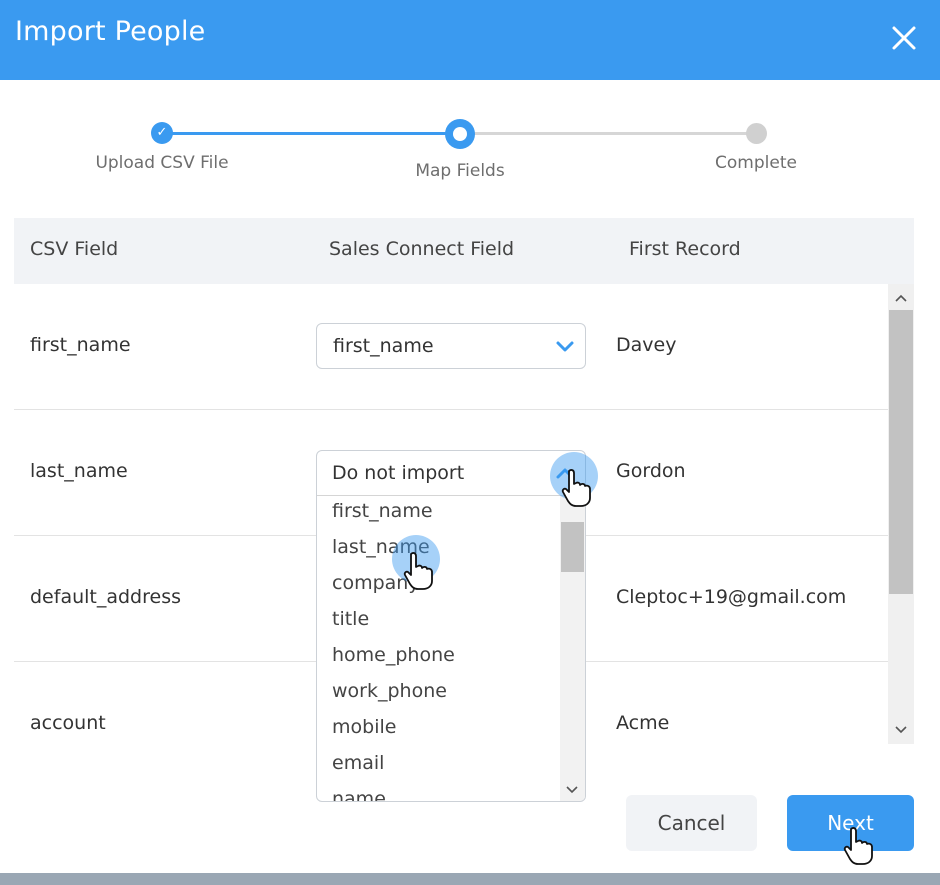 Image resolution: width=940 pixels, height=885 pixels. I want to click on dialog-header: Import People, so click(470, 40).